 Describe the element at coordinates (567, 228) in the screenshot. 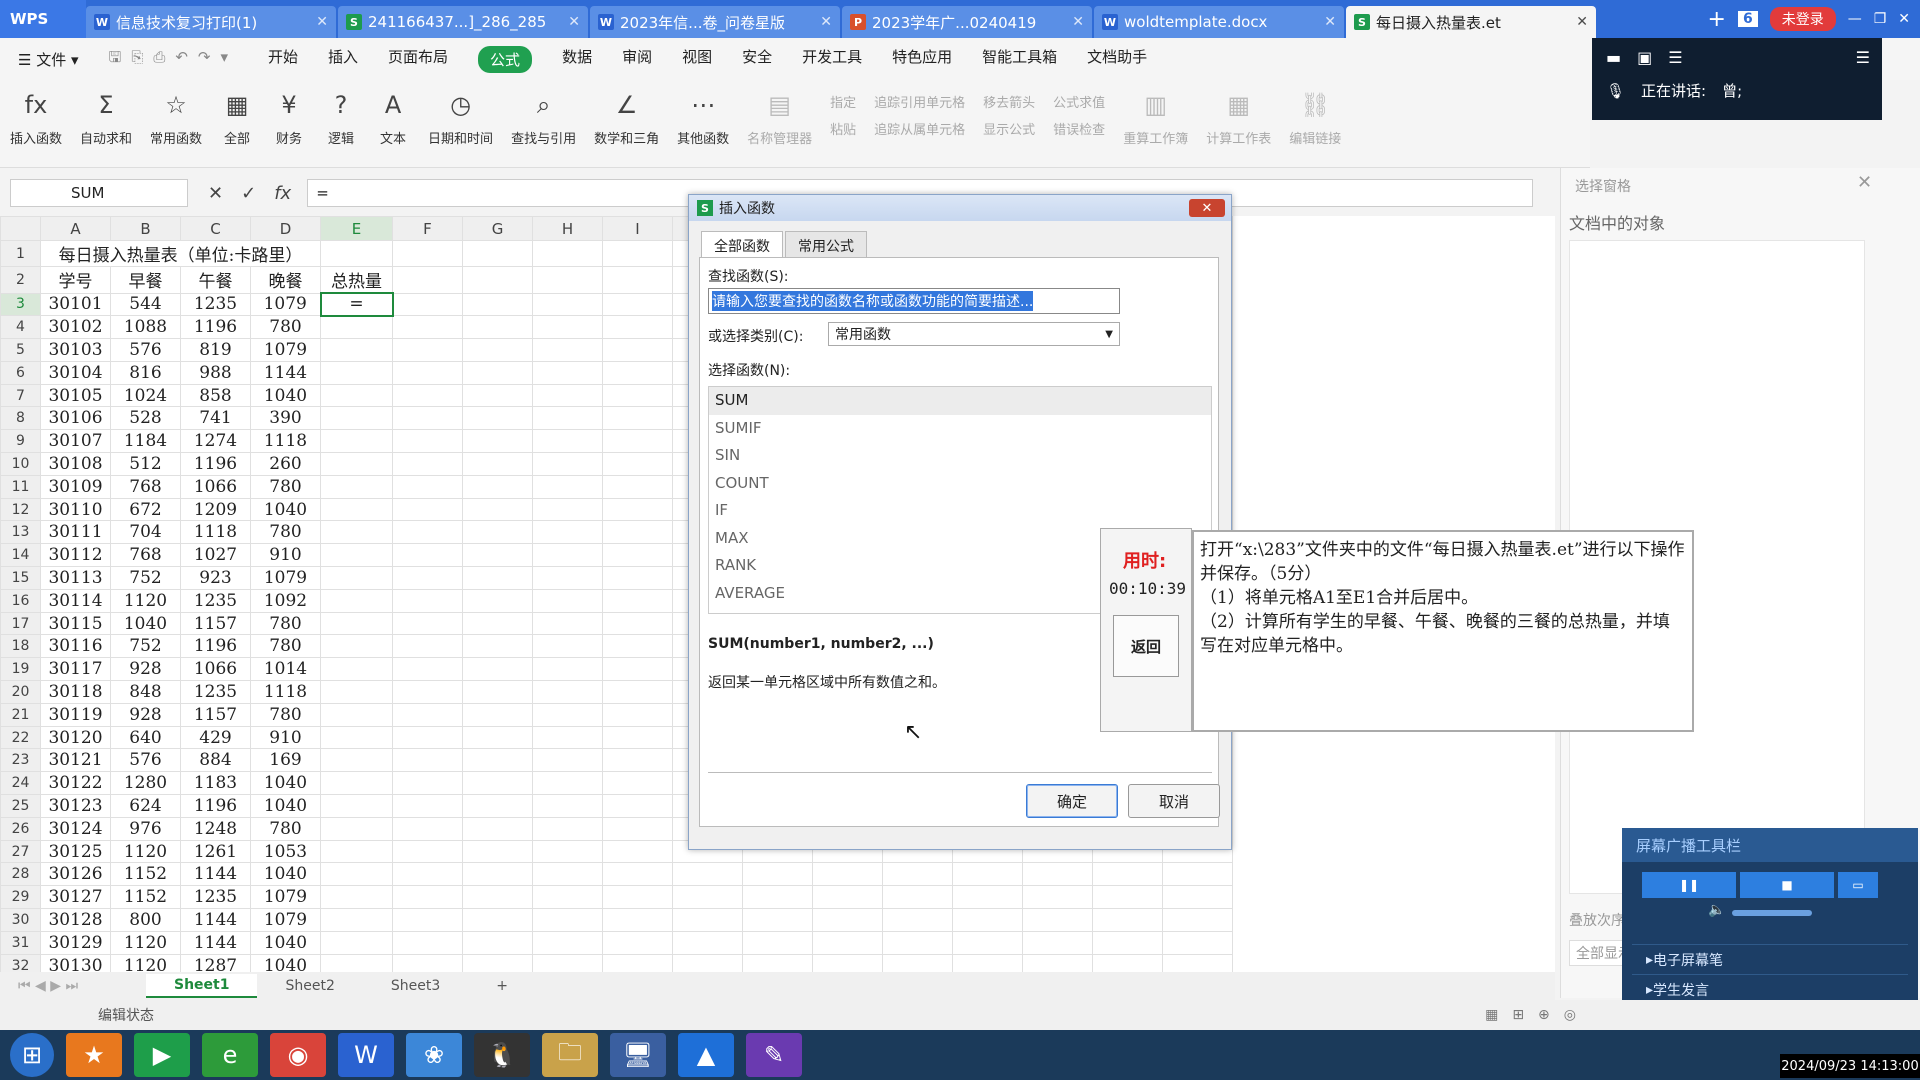

I see `column-header: H` at that location.